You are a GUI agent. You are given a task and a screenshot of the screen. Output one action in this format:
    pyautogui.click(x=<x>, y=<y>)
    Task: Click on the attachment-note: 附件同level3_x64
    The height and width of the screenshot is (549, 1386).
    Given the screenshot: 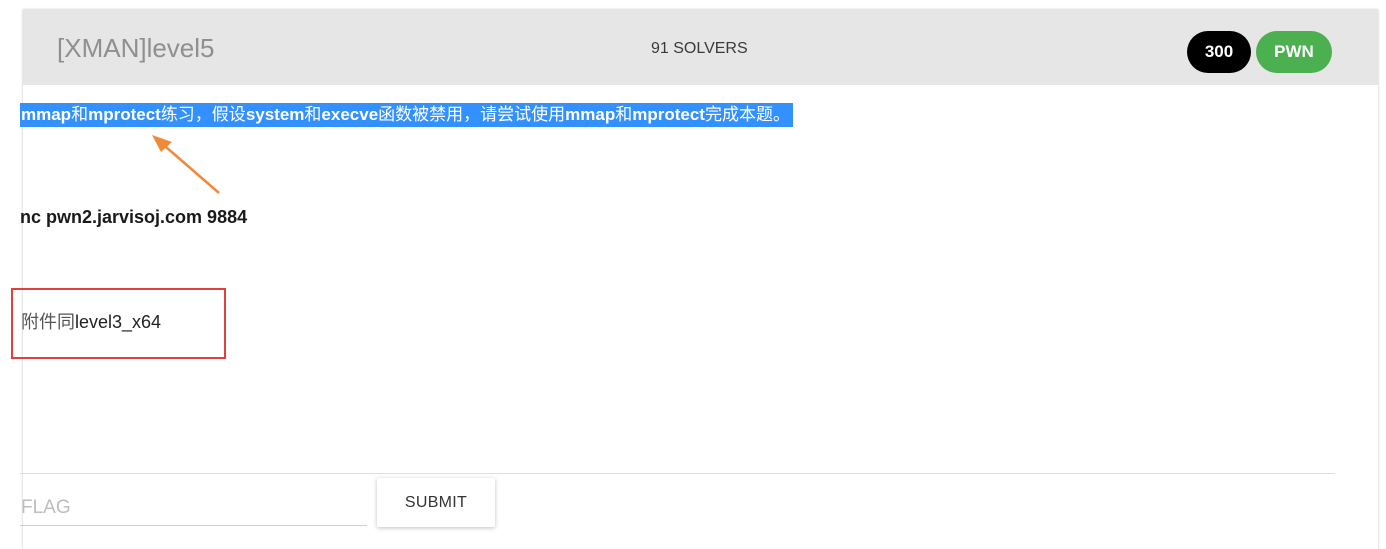 What is the action you would take?
    pyautogui.click(x=91, y=322)
    